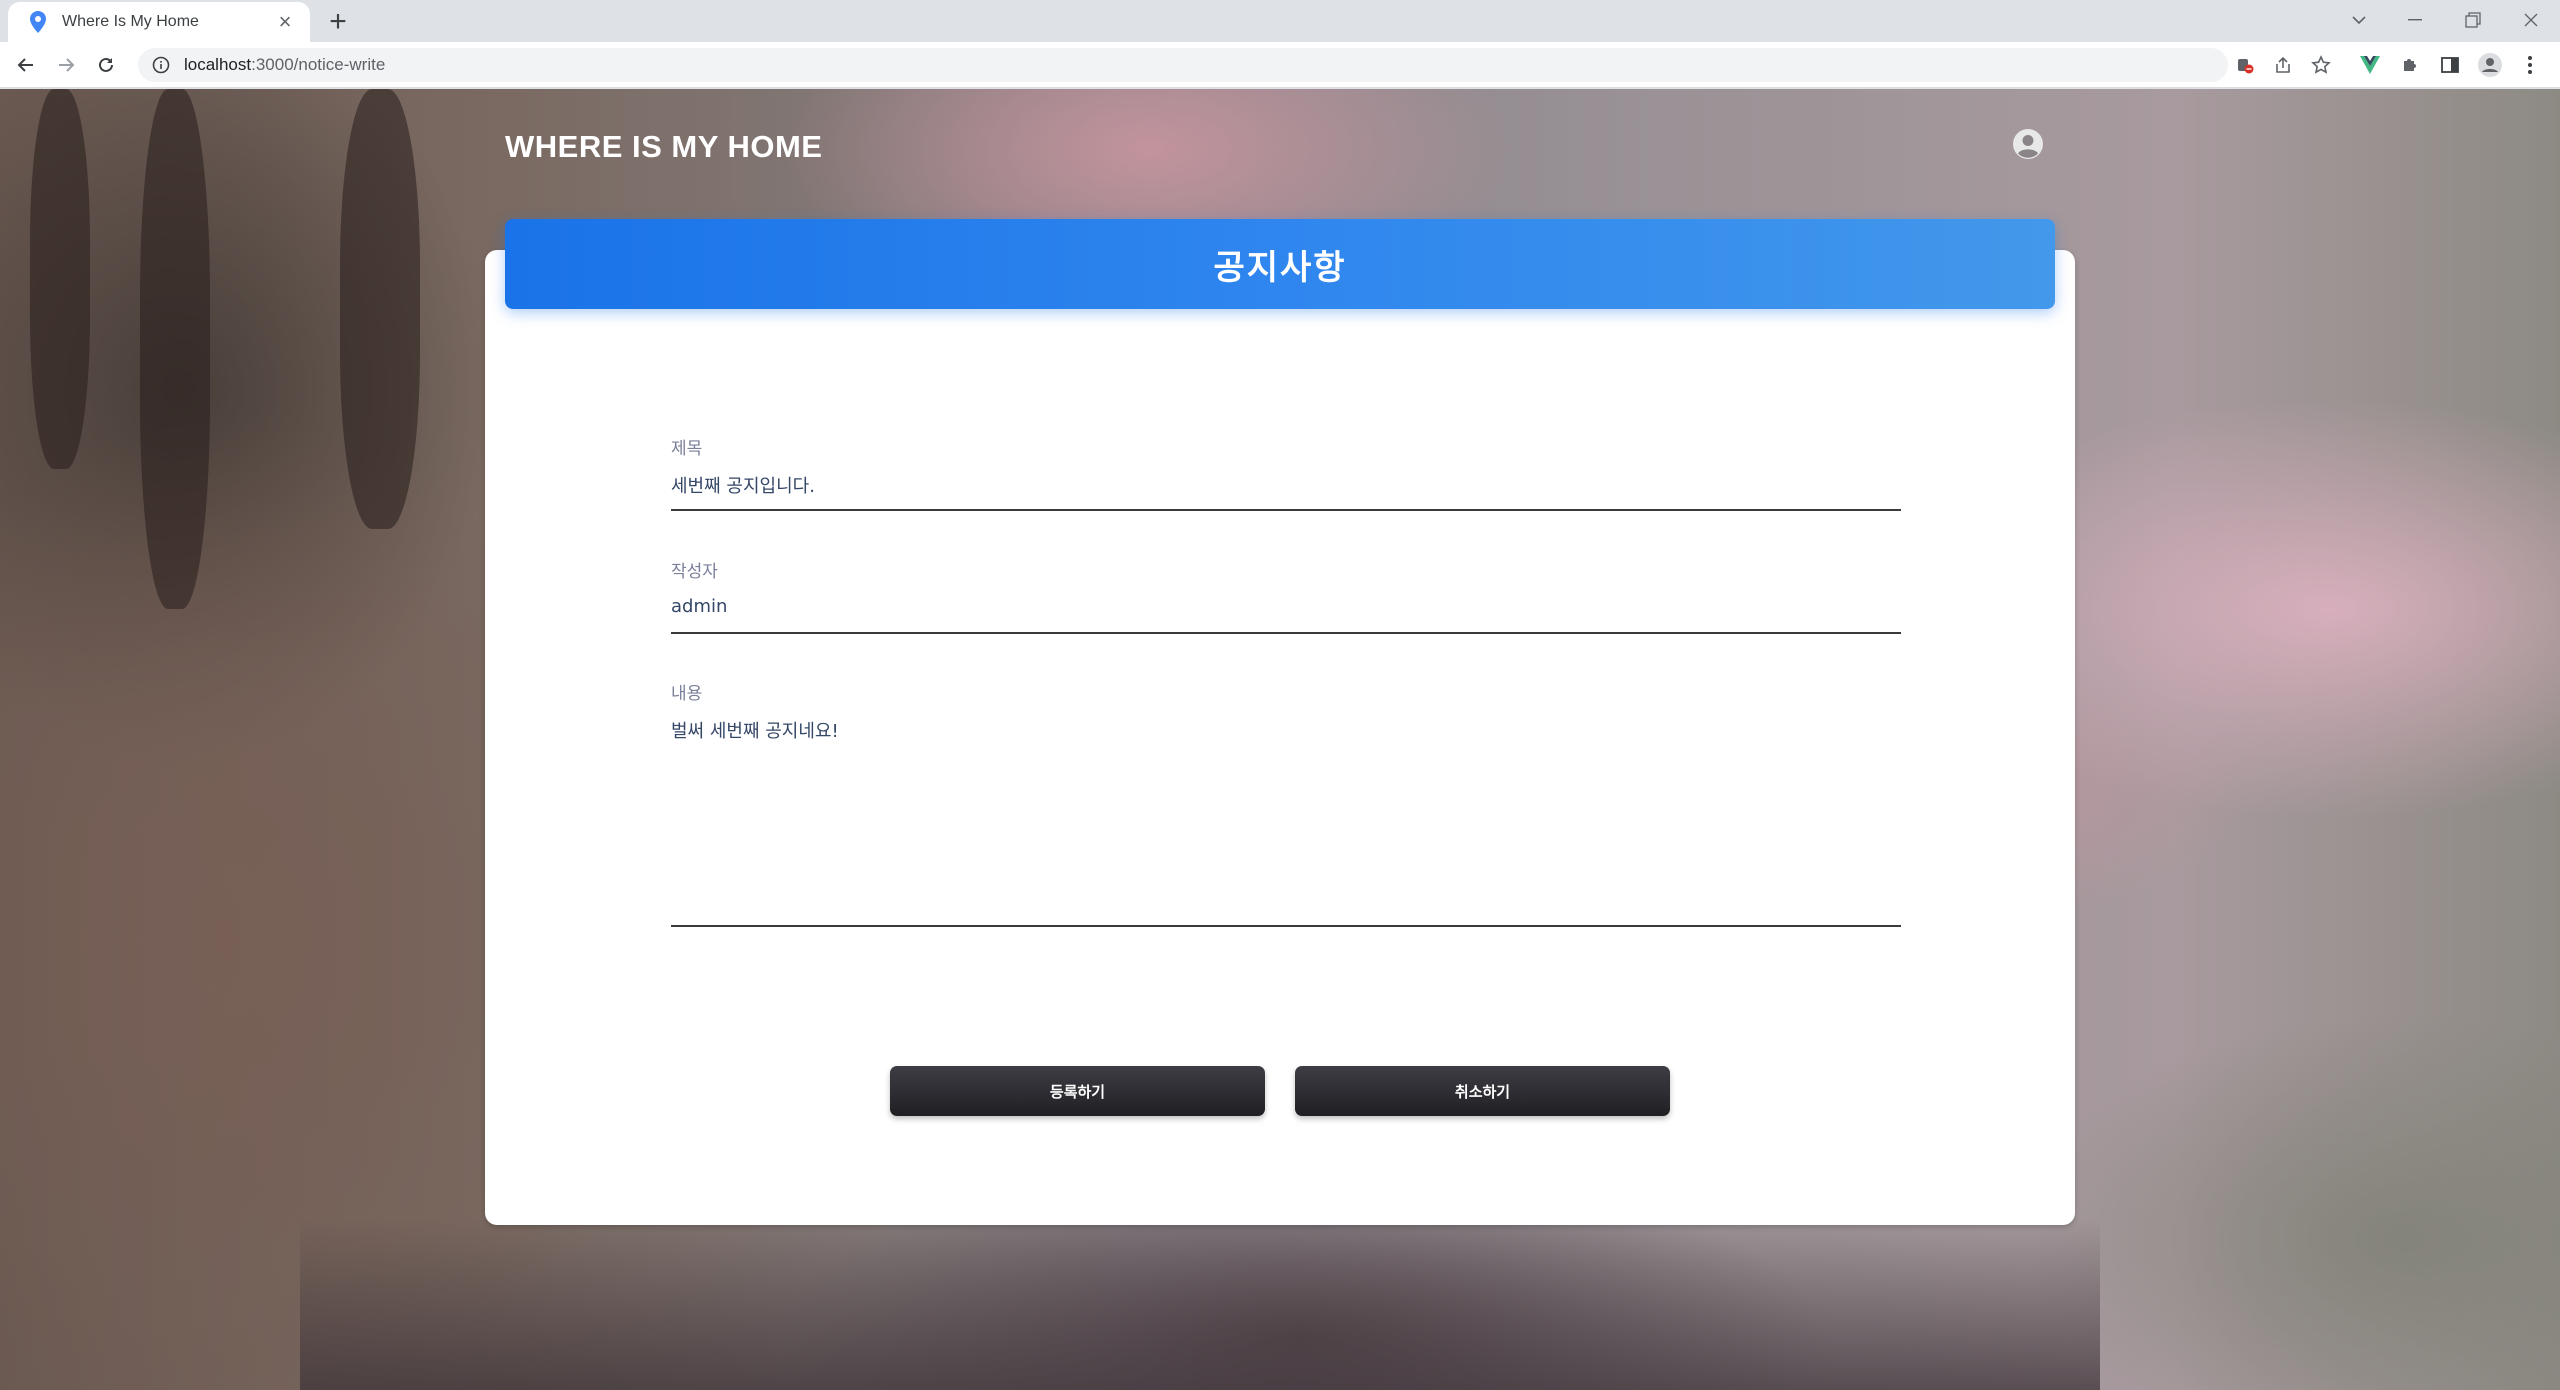  Describe the element at coordinates (2415, 20) in the screenshot. I see `minimize-icon` at that location.